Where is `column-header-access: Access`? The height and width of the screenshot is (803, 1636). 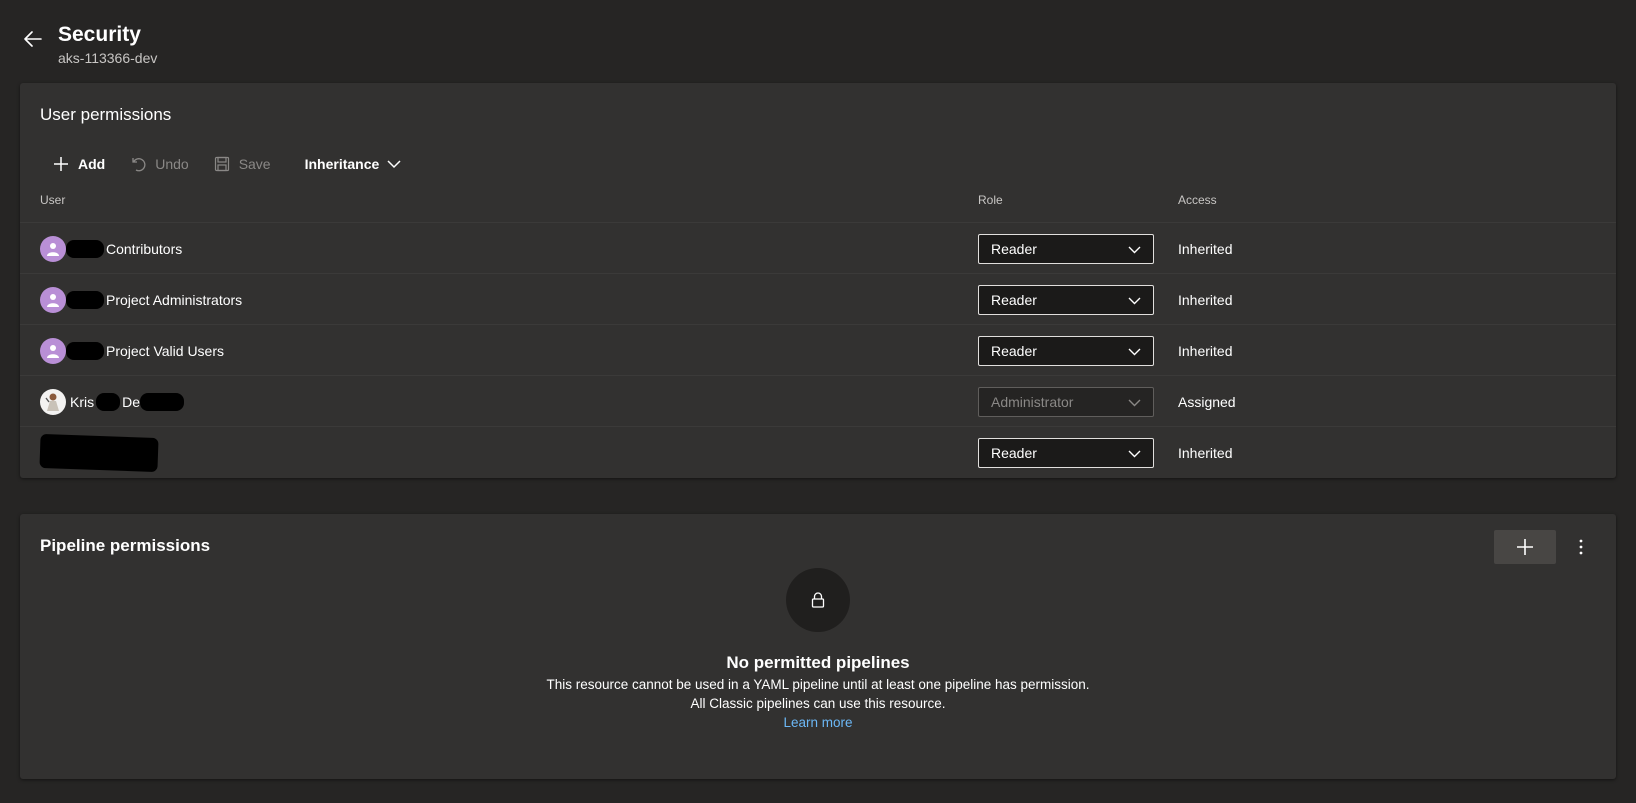 column-header-access: Access is located at coordinates (1197, 200).